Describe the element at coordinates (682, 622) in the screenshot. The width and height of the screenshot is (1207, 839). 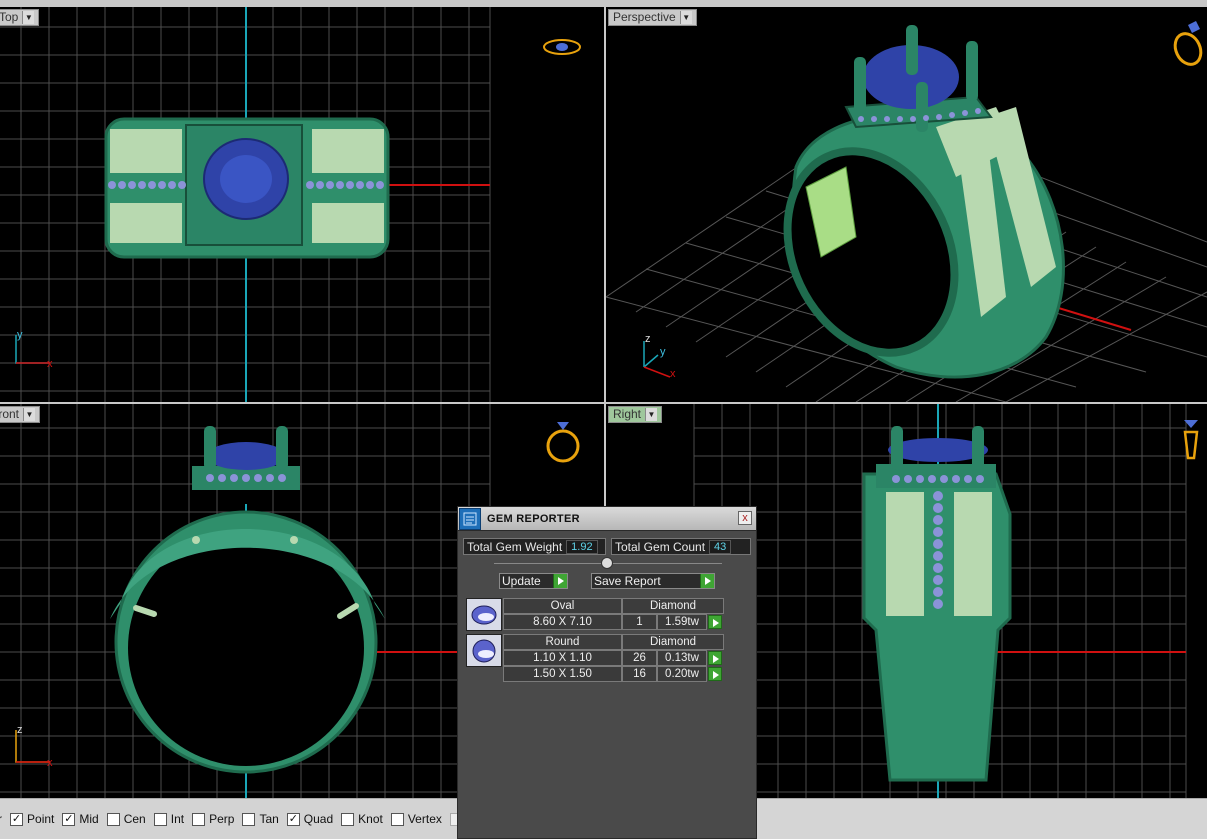
I see `gem-weight: 1.59tw` at that location.